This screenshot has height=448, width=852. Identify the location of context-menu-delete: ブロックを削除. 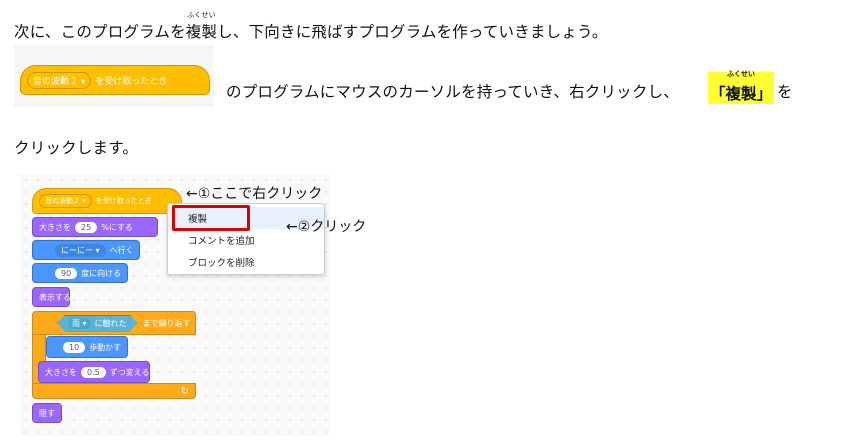
(246, 261).